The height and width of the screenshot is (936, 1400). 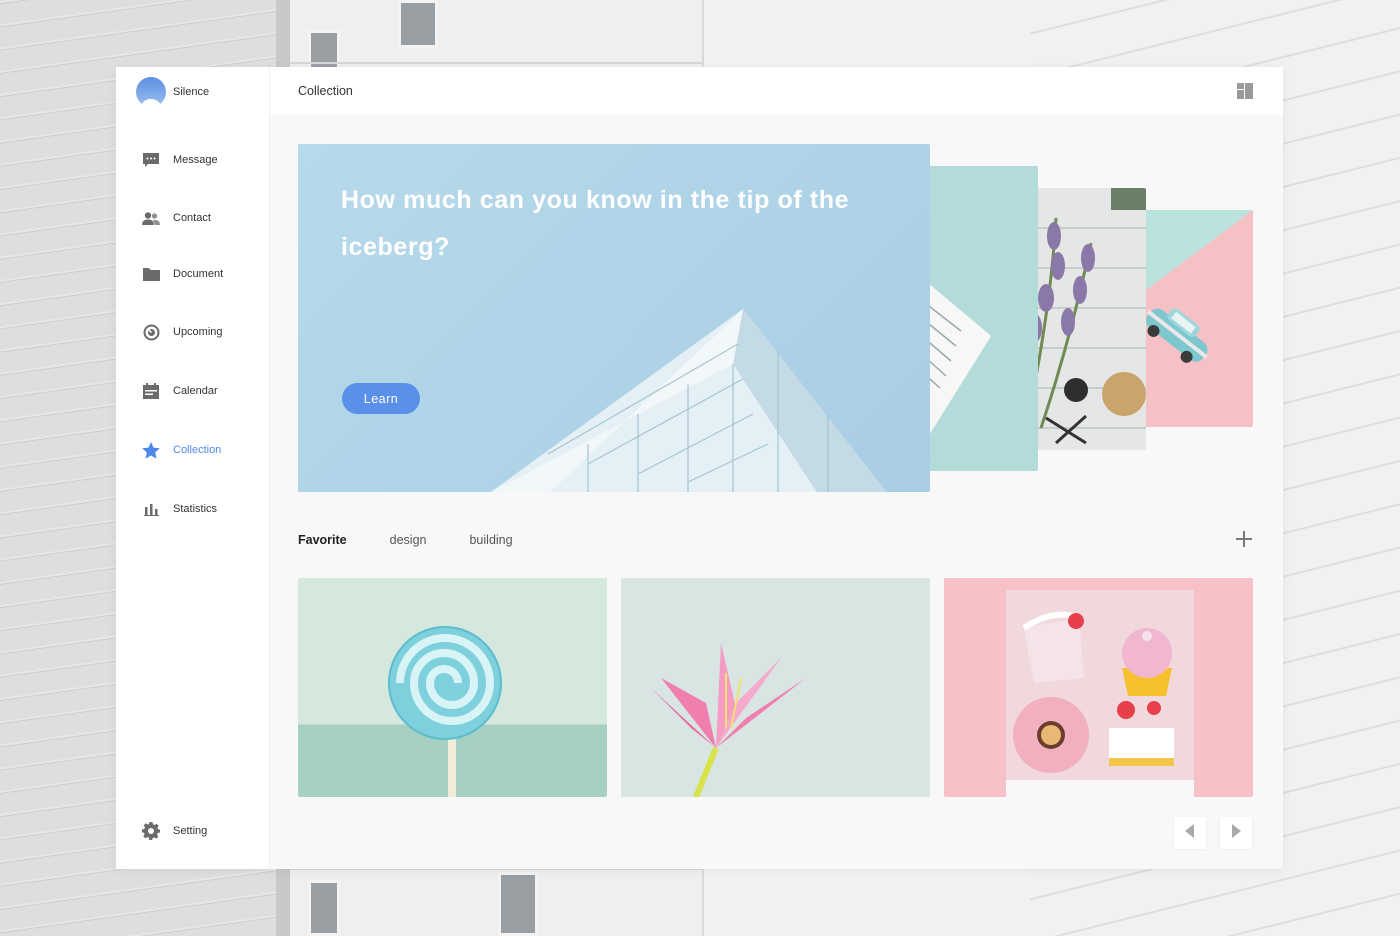 What do you see at coordinates (195, 509) in the screenshot?
I see `sidebar-item-label: Statistics` at bounding box center [195, 509].